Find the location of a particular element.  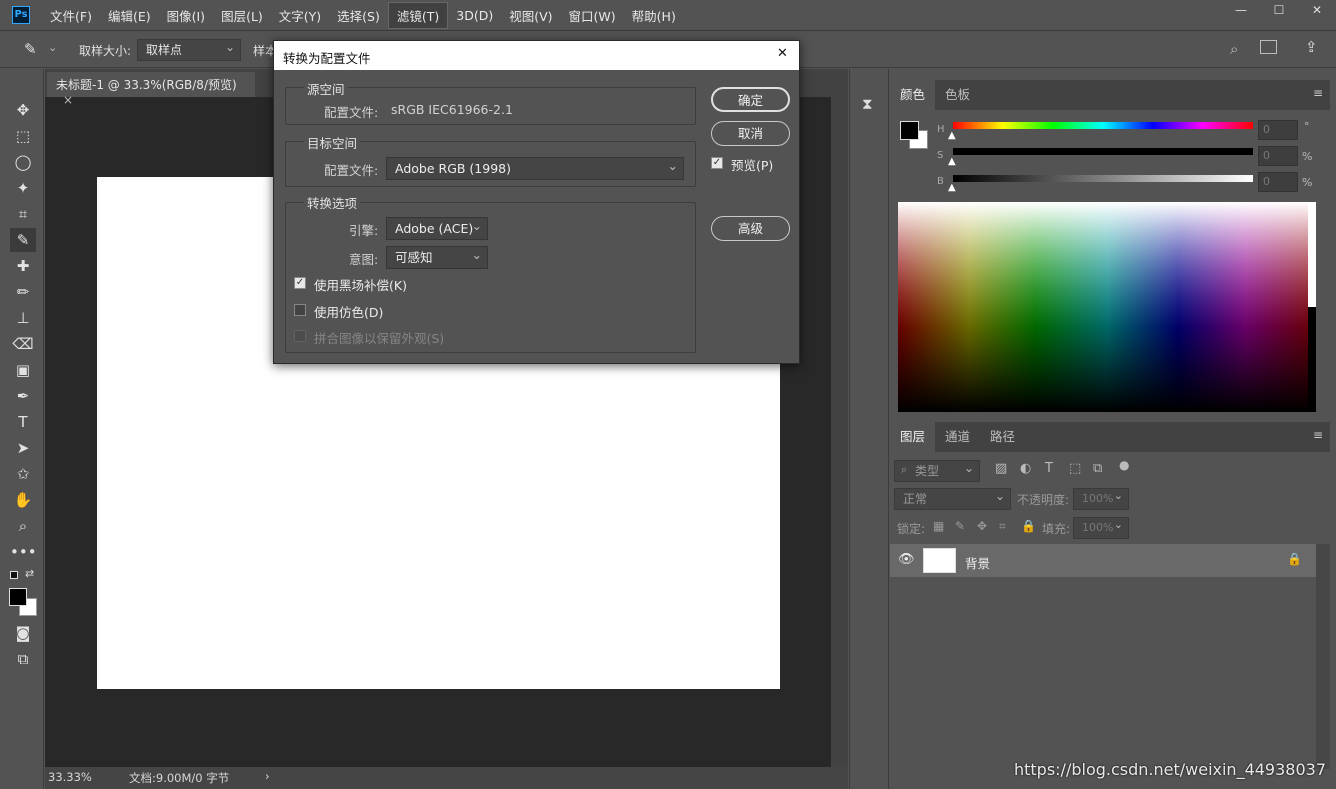

vertical-scrollbar is located at coordinates (839, 433).